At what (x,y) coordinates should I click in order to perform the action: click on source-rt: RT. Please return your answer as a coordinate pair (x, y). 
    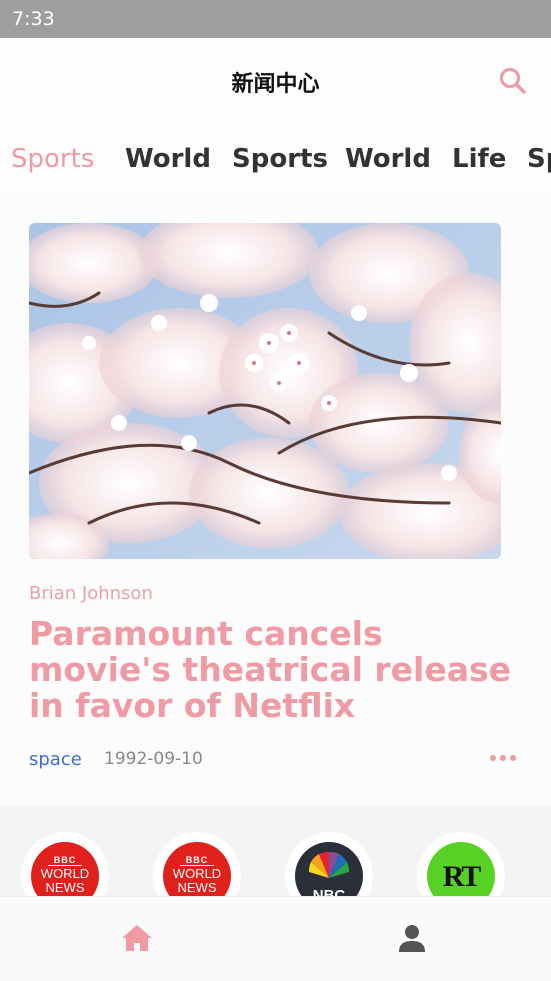
    Looking at the image, I should click on (461, 864).